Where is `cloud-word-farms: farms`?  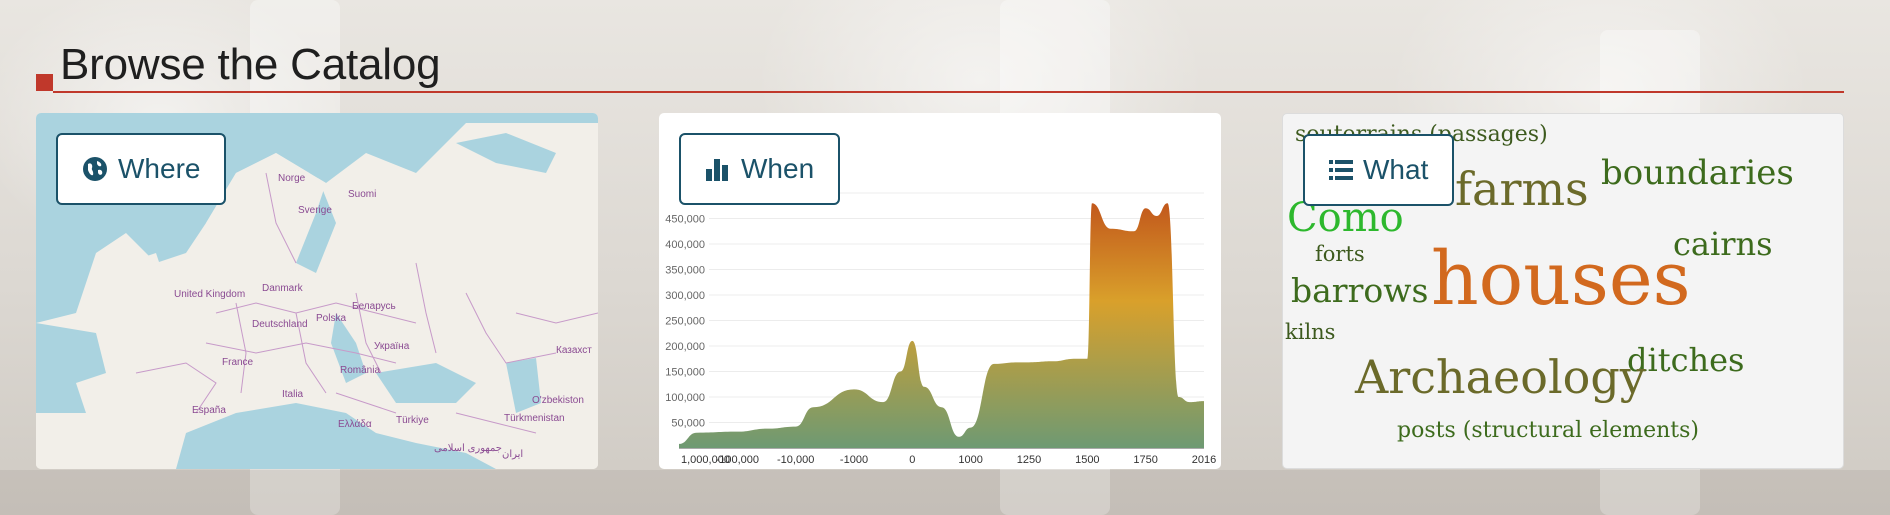
cloud-word-farms: farms is located at coordinates (1522, 189).